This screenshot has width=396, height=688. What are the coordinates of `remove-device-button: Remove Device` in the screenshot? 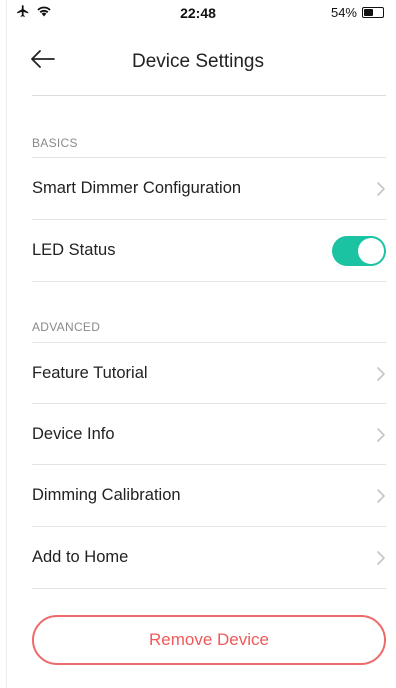 It's located at (209, 640).